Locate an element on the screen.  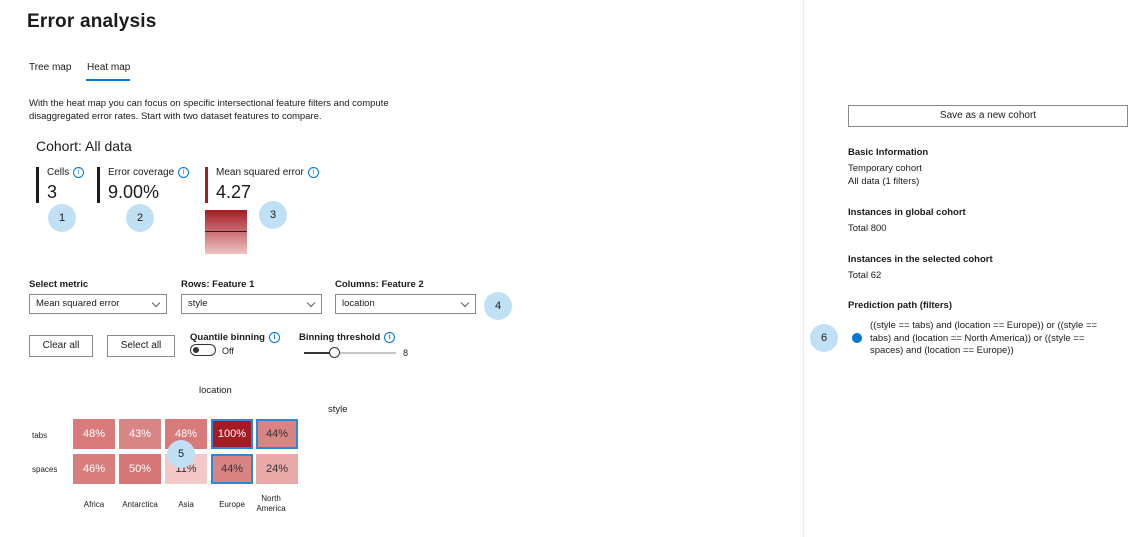
basic-info-line: Temporary cohort is located at coordinates (885, 168).